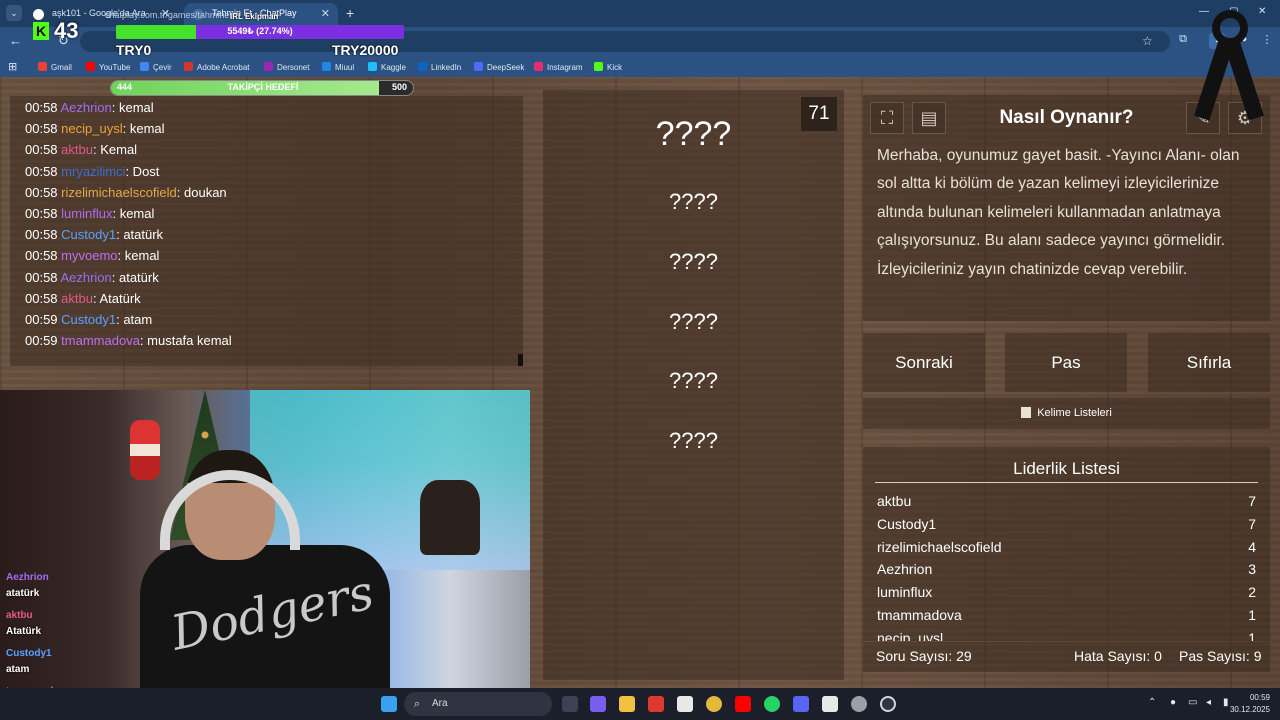 The height and width of the screenshot is (720, 1280). Describe the element at coordinates (12, 66) in the screenshot. I see `apps-grid-icon: ⊞` at that location.